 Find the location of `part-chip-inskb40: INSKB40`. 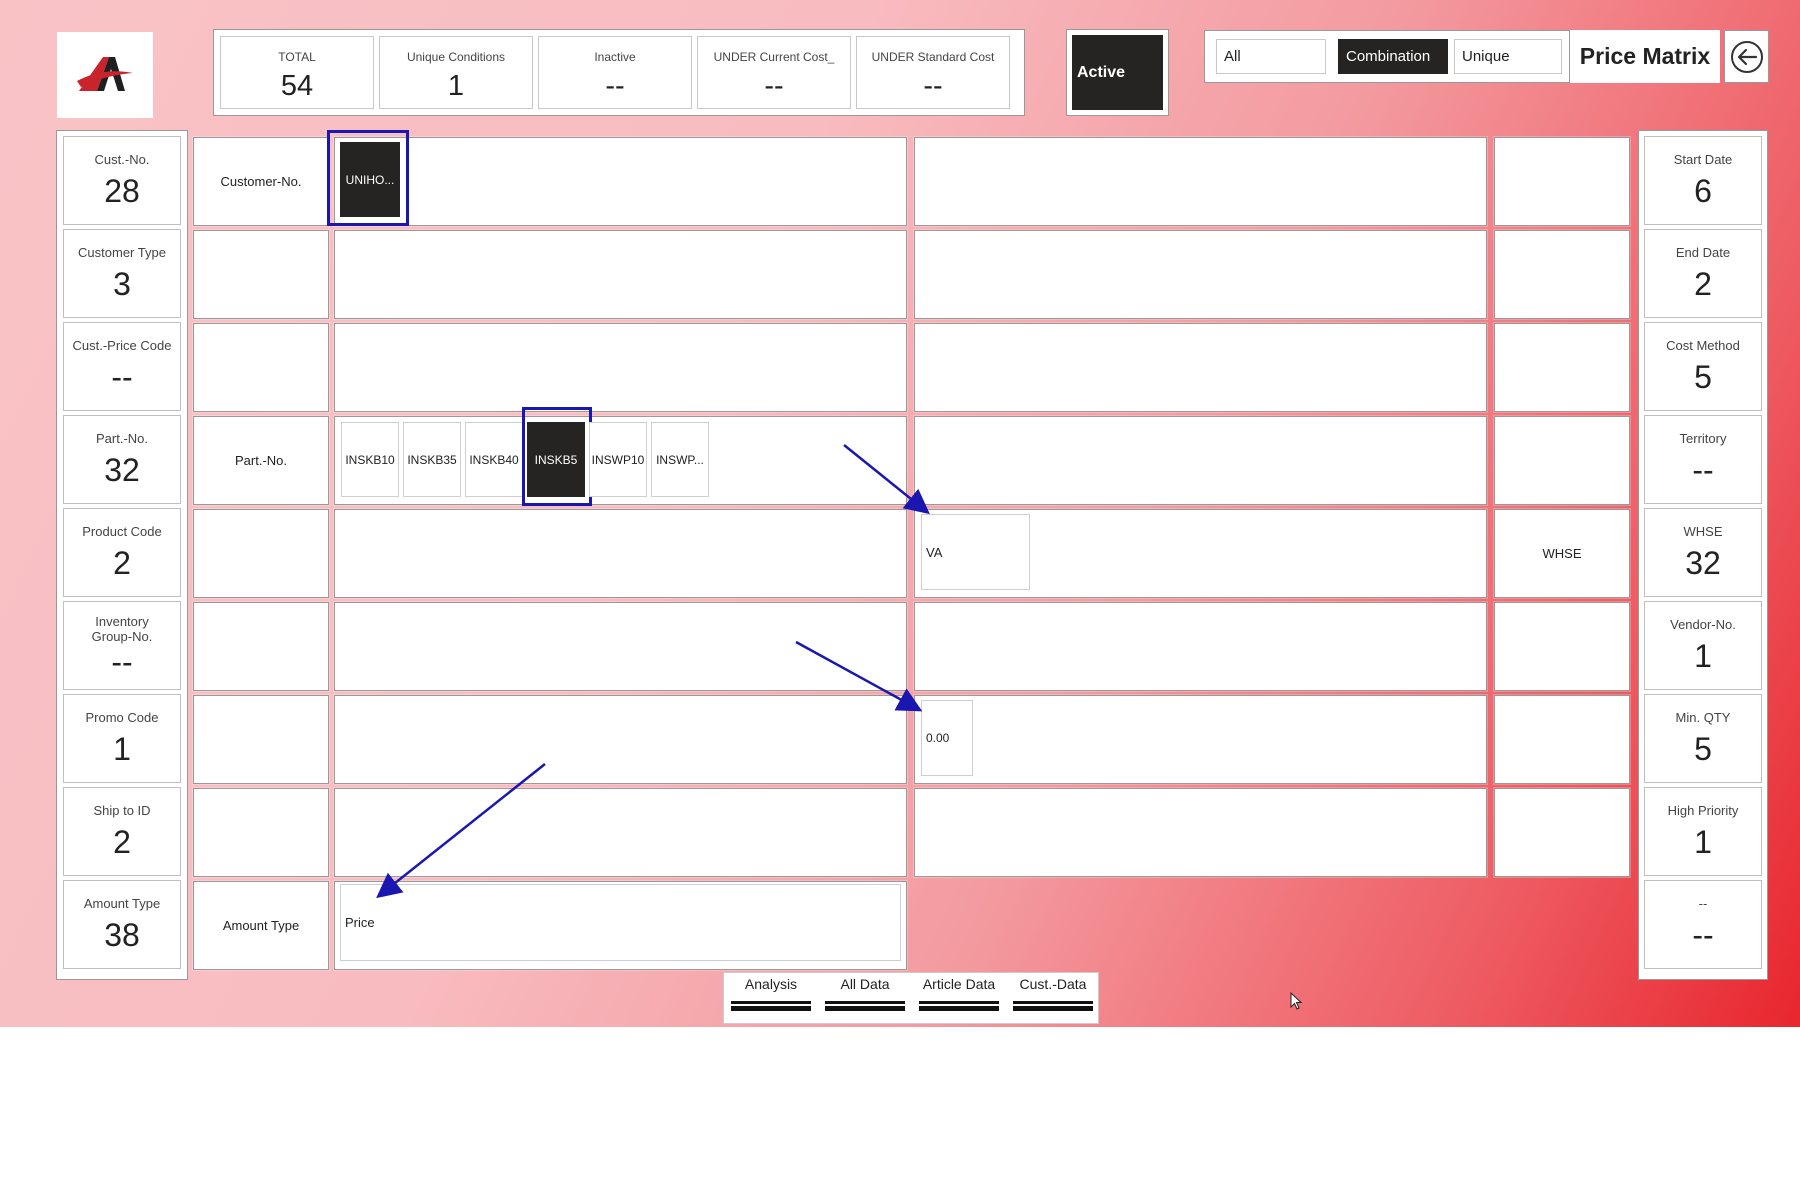

part-chip-inskb40: INSKB40 is located at coordinates (494, 459).